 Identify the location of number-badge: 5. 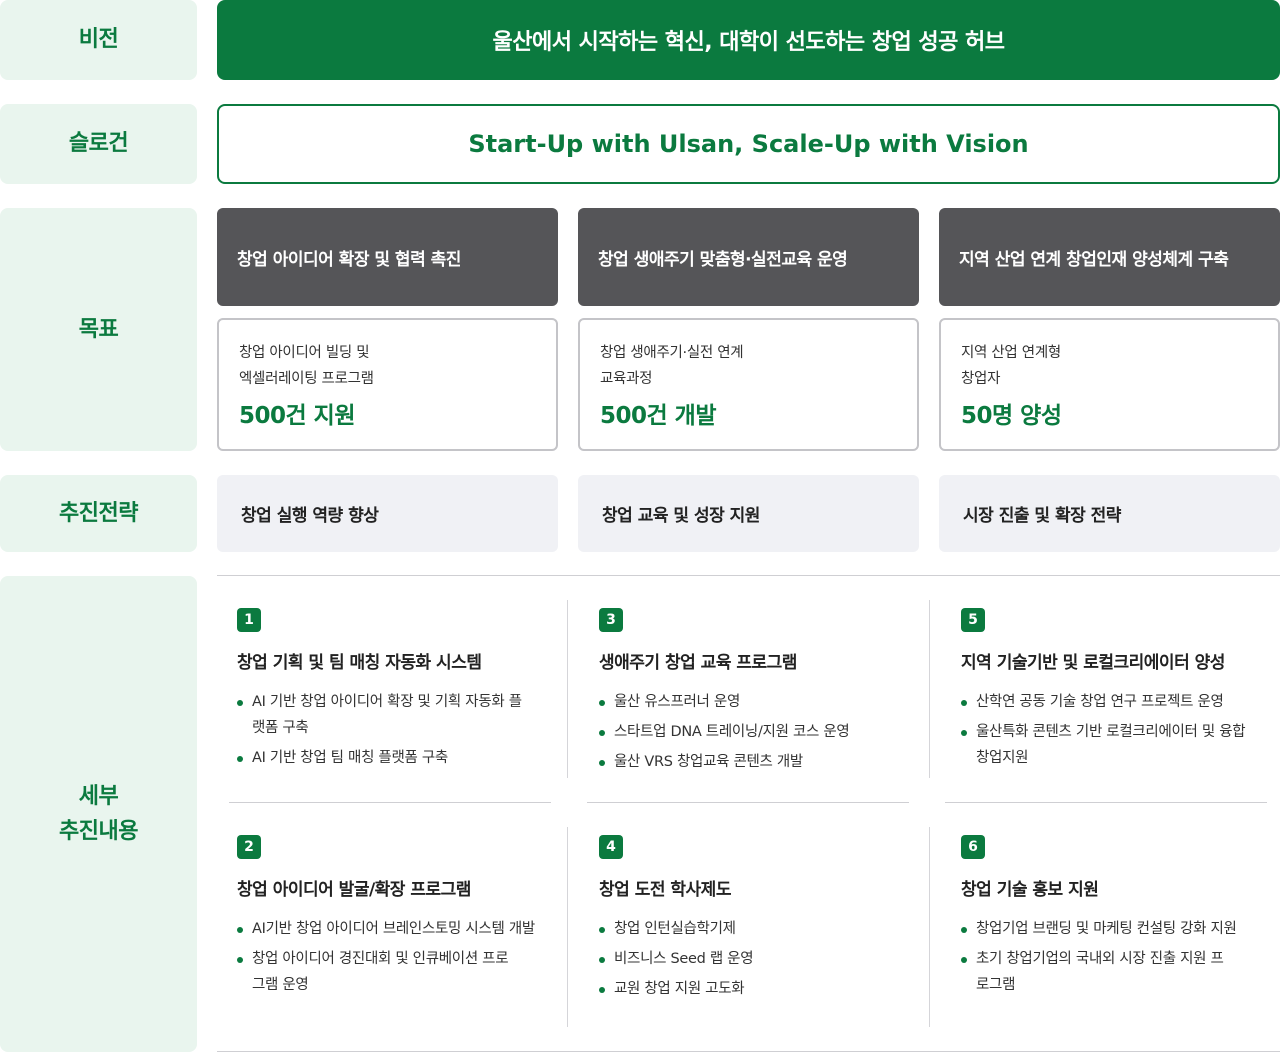
(973, 620).